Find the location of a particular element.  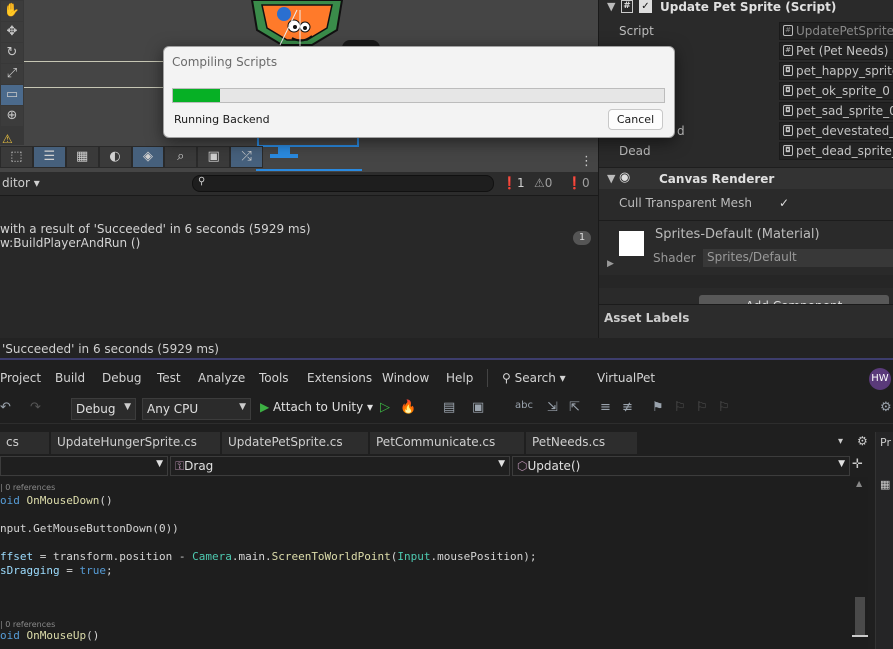

step-into-icon: ⇲ is located at coordinates (552, 407).